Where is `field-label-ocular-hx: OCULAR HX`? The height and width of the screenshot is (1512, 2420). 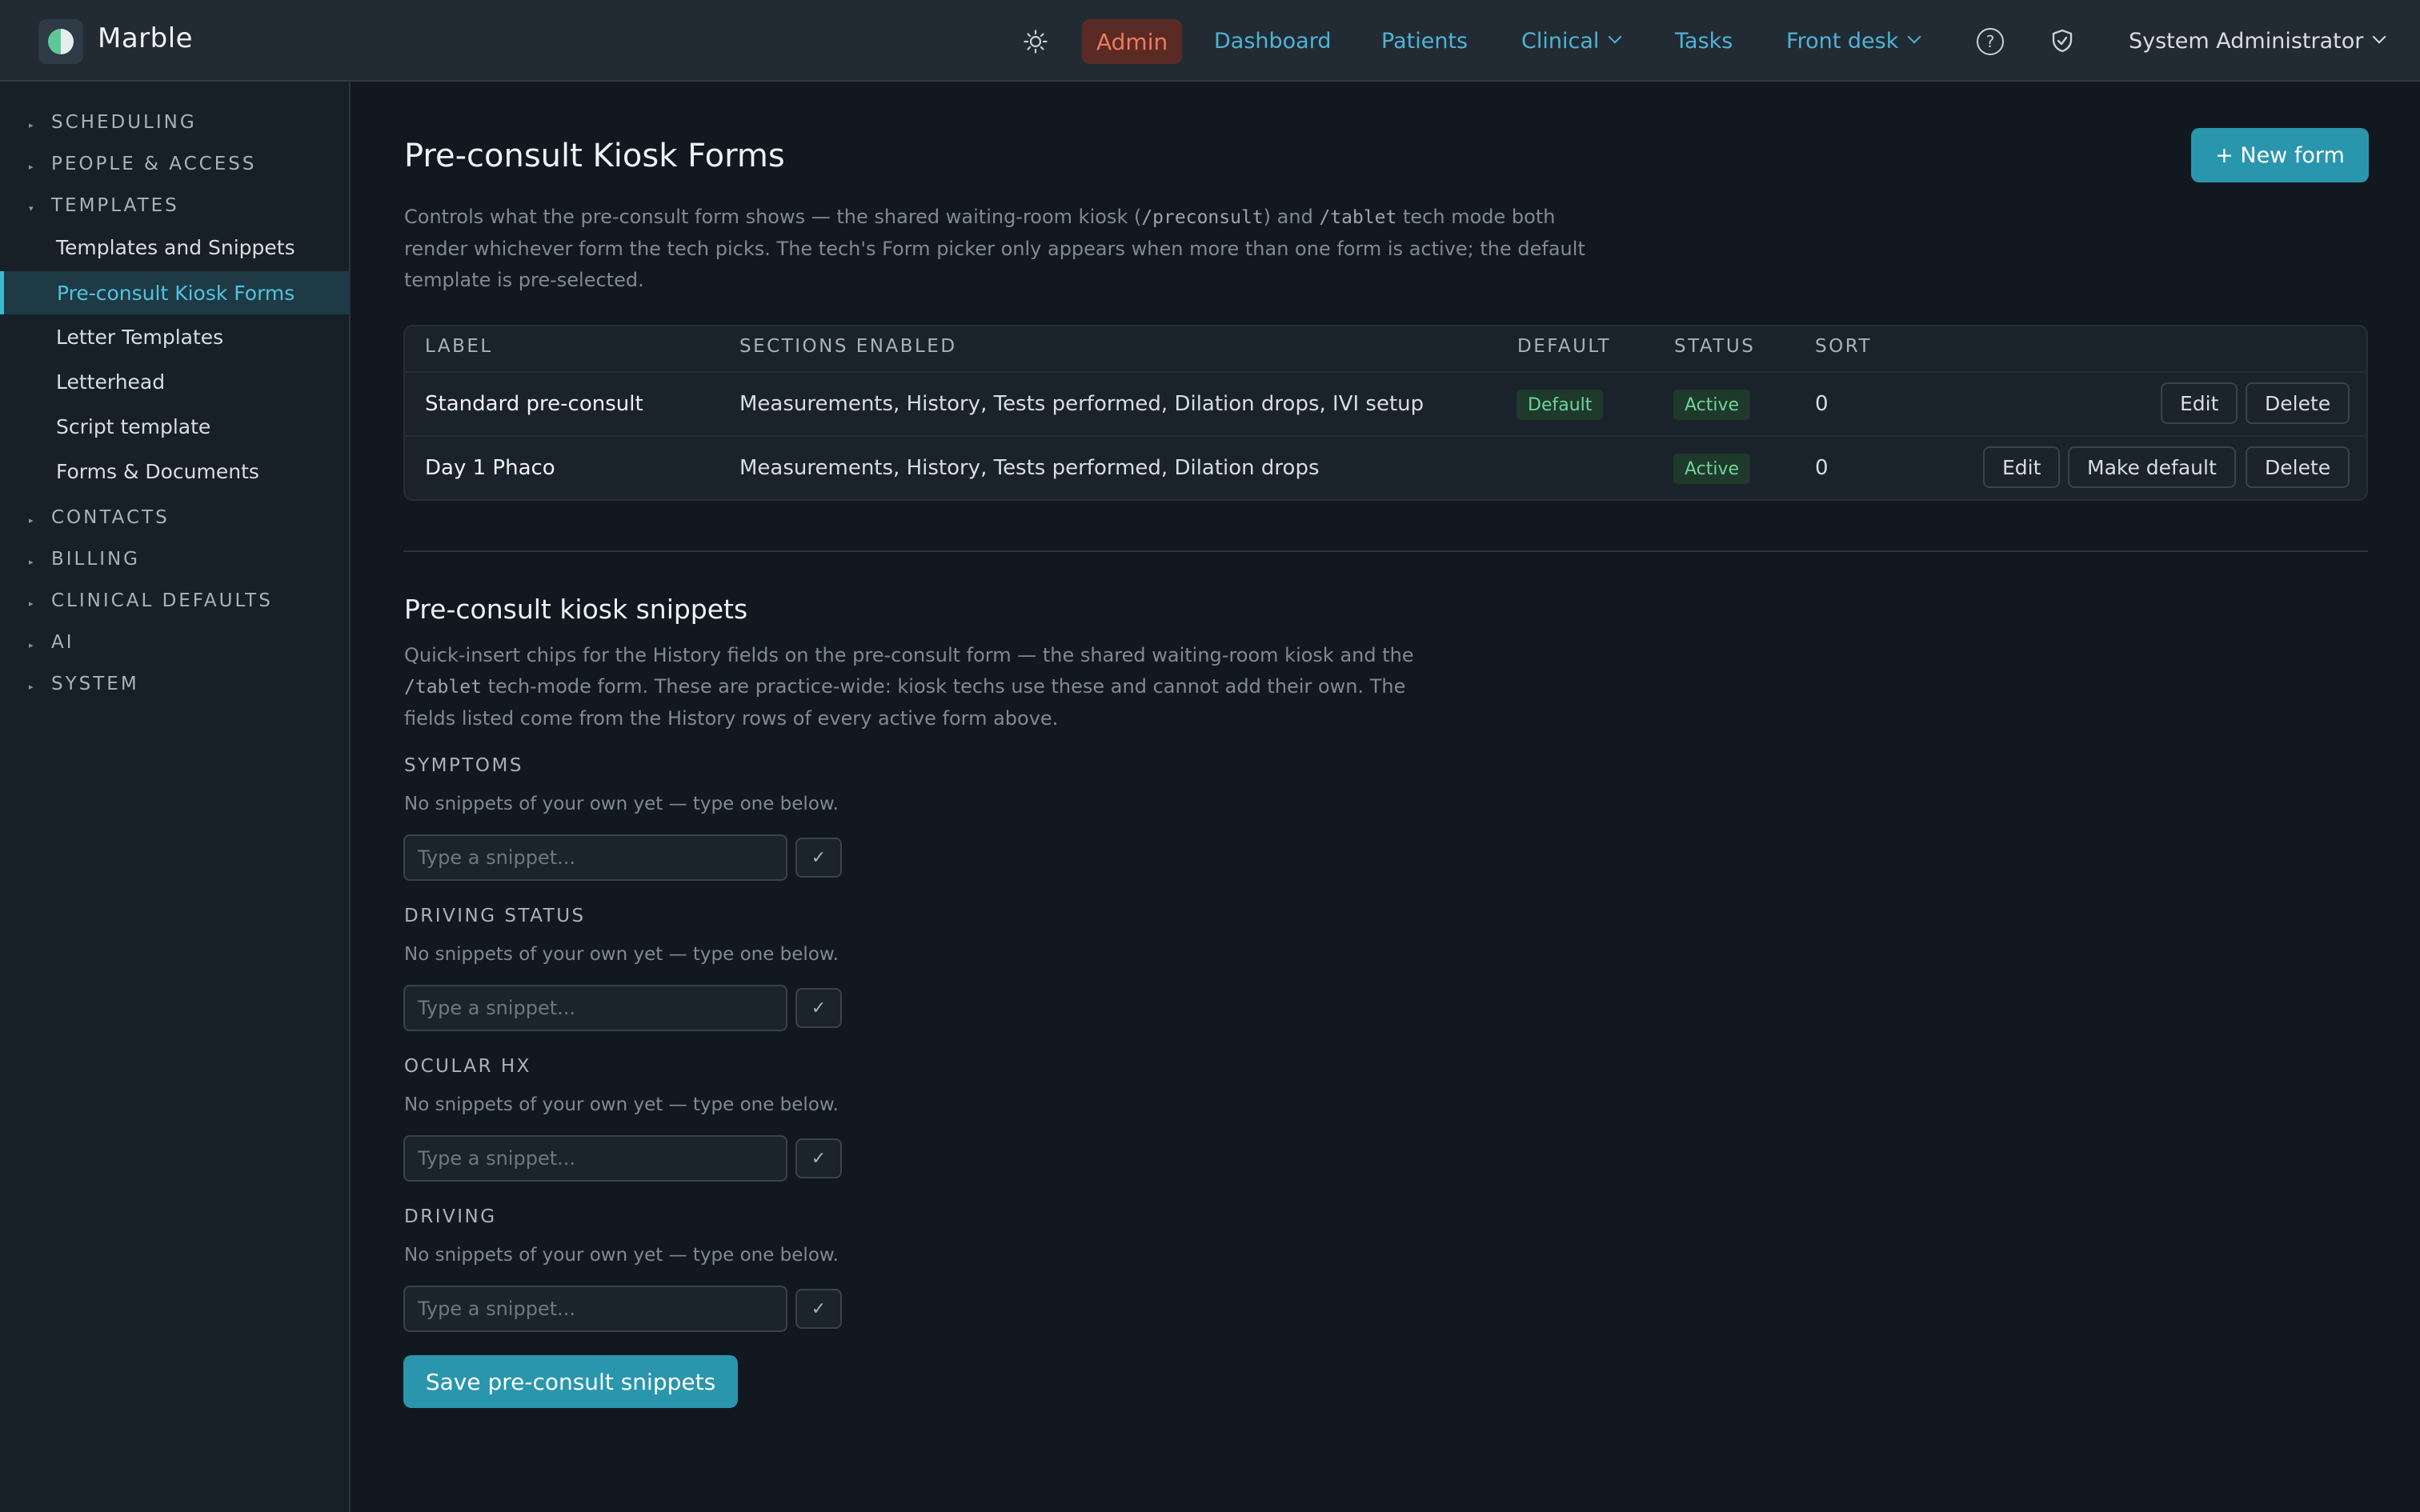
field-label-ocular-hx: OCULAR HX is located at coordinates (468, 1066).